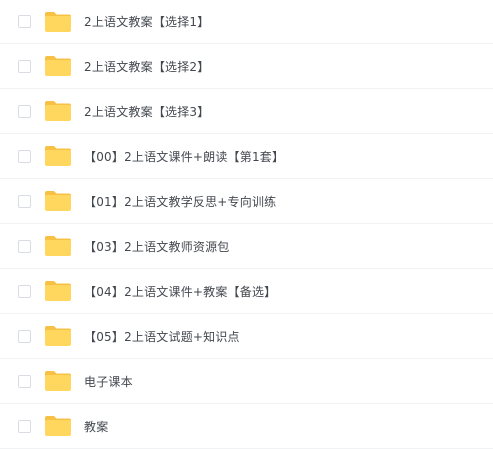 The height and width of the screenshot is (449, 493). I want to click on file-row: 【01】2上语文教学反思+专向训练, so click(246, 201).